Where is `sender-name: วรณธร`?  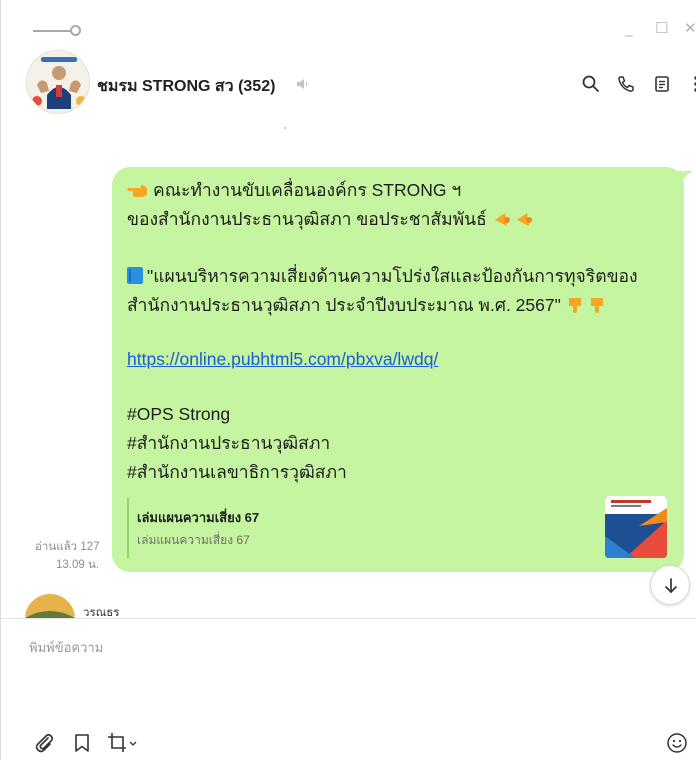
sender-name: วรณธร is located at coordinates (101, 612).